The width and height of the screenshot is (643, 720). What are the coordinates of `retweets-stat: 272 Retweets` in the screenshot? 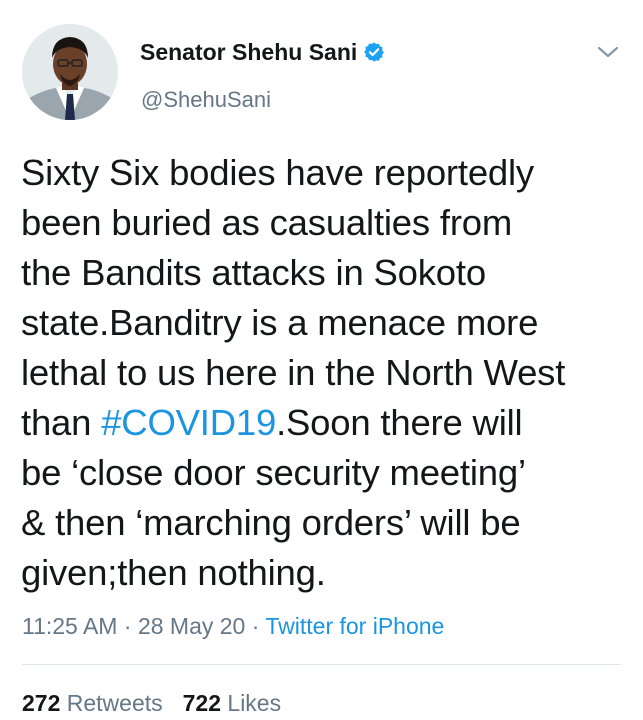 It's located at (92, 703).